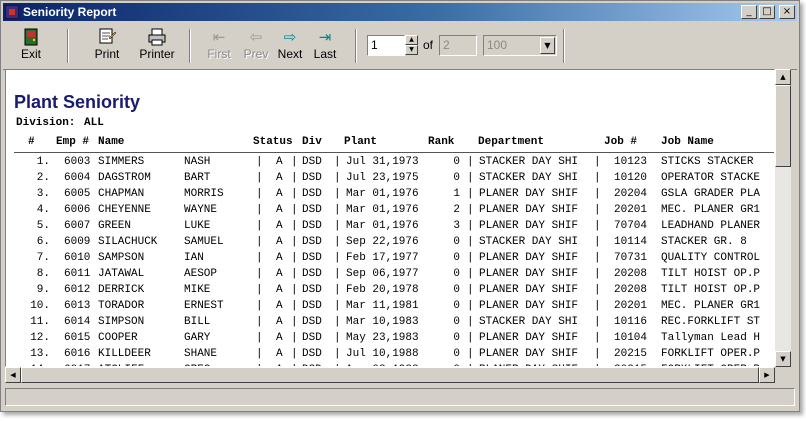 The height and width of the screenshot is (421, 806). I want to click on toolbar-separator, so click(356, 46).